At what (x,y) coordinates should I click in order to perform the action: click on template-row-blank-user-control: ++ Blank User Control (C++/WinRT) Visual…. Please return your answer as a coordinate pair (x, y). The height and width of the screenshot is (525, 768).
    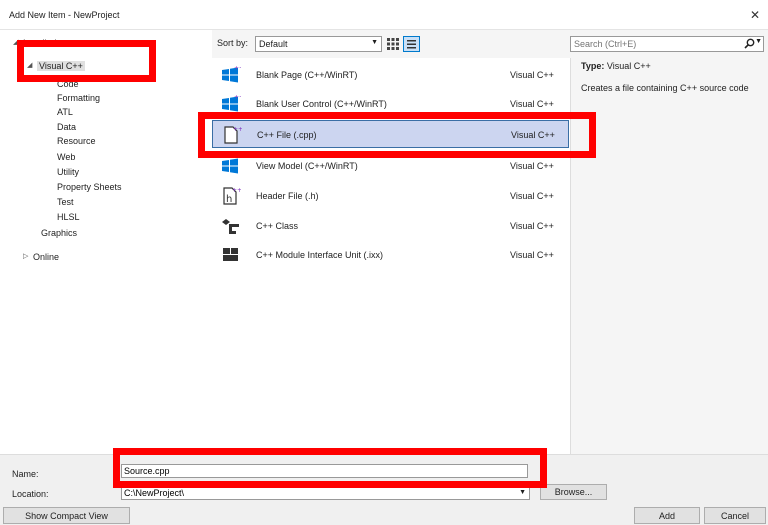
    Looking at the image, I should click on (391, 104).